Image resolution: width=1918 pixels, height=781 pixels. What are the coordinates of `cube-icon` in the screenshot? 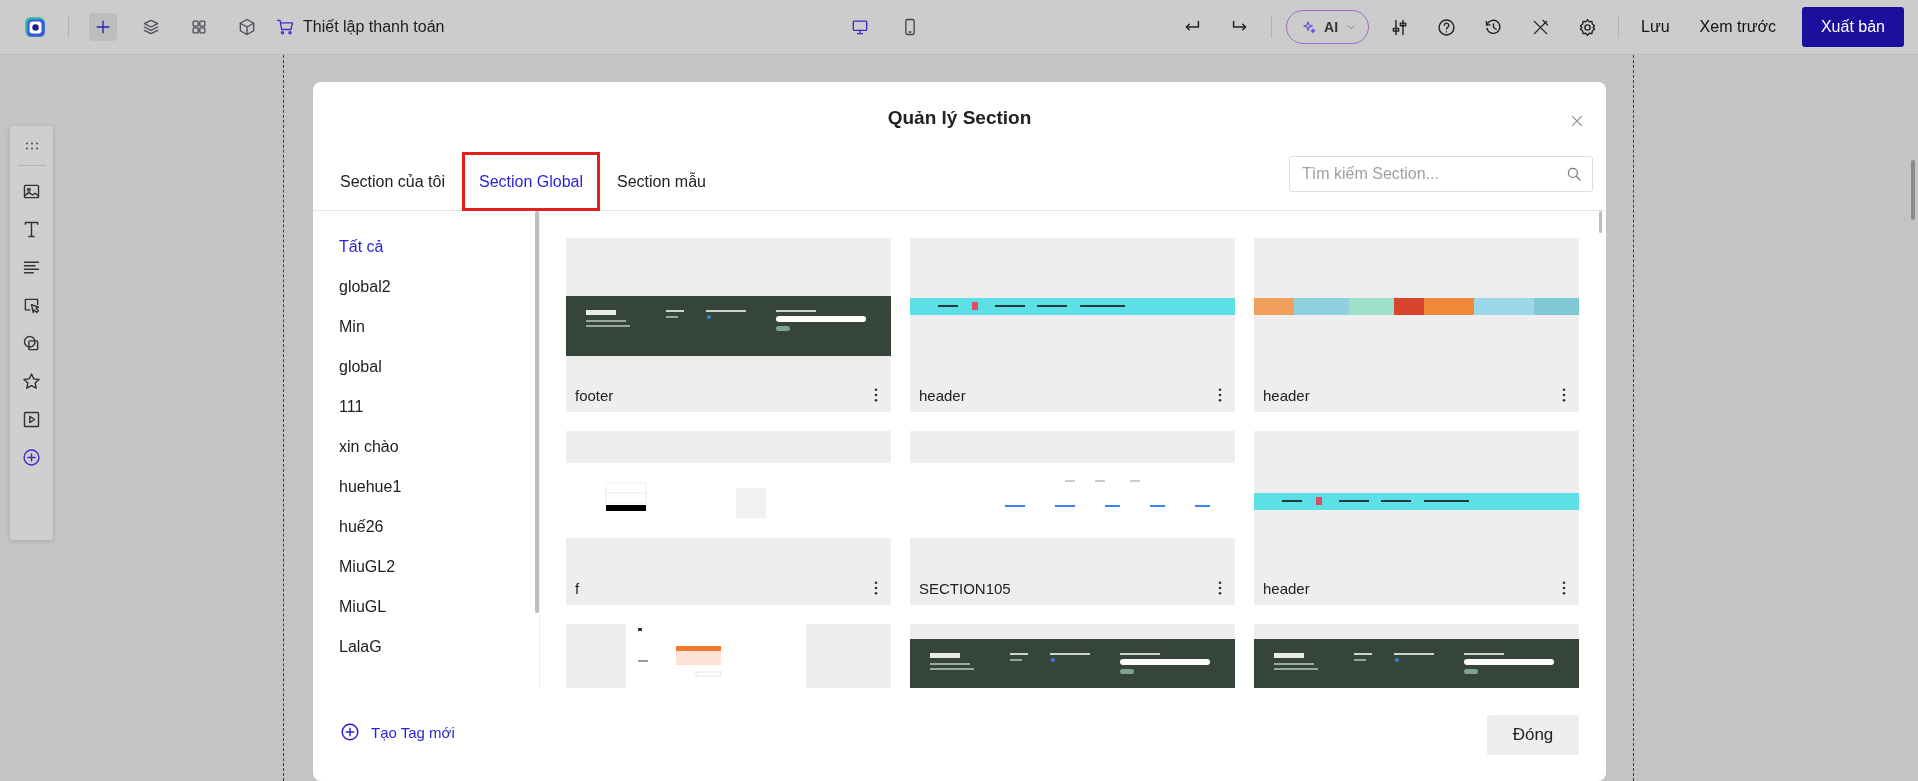 It's located at (247, 27).